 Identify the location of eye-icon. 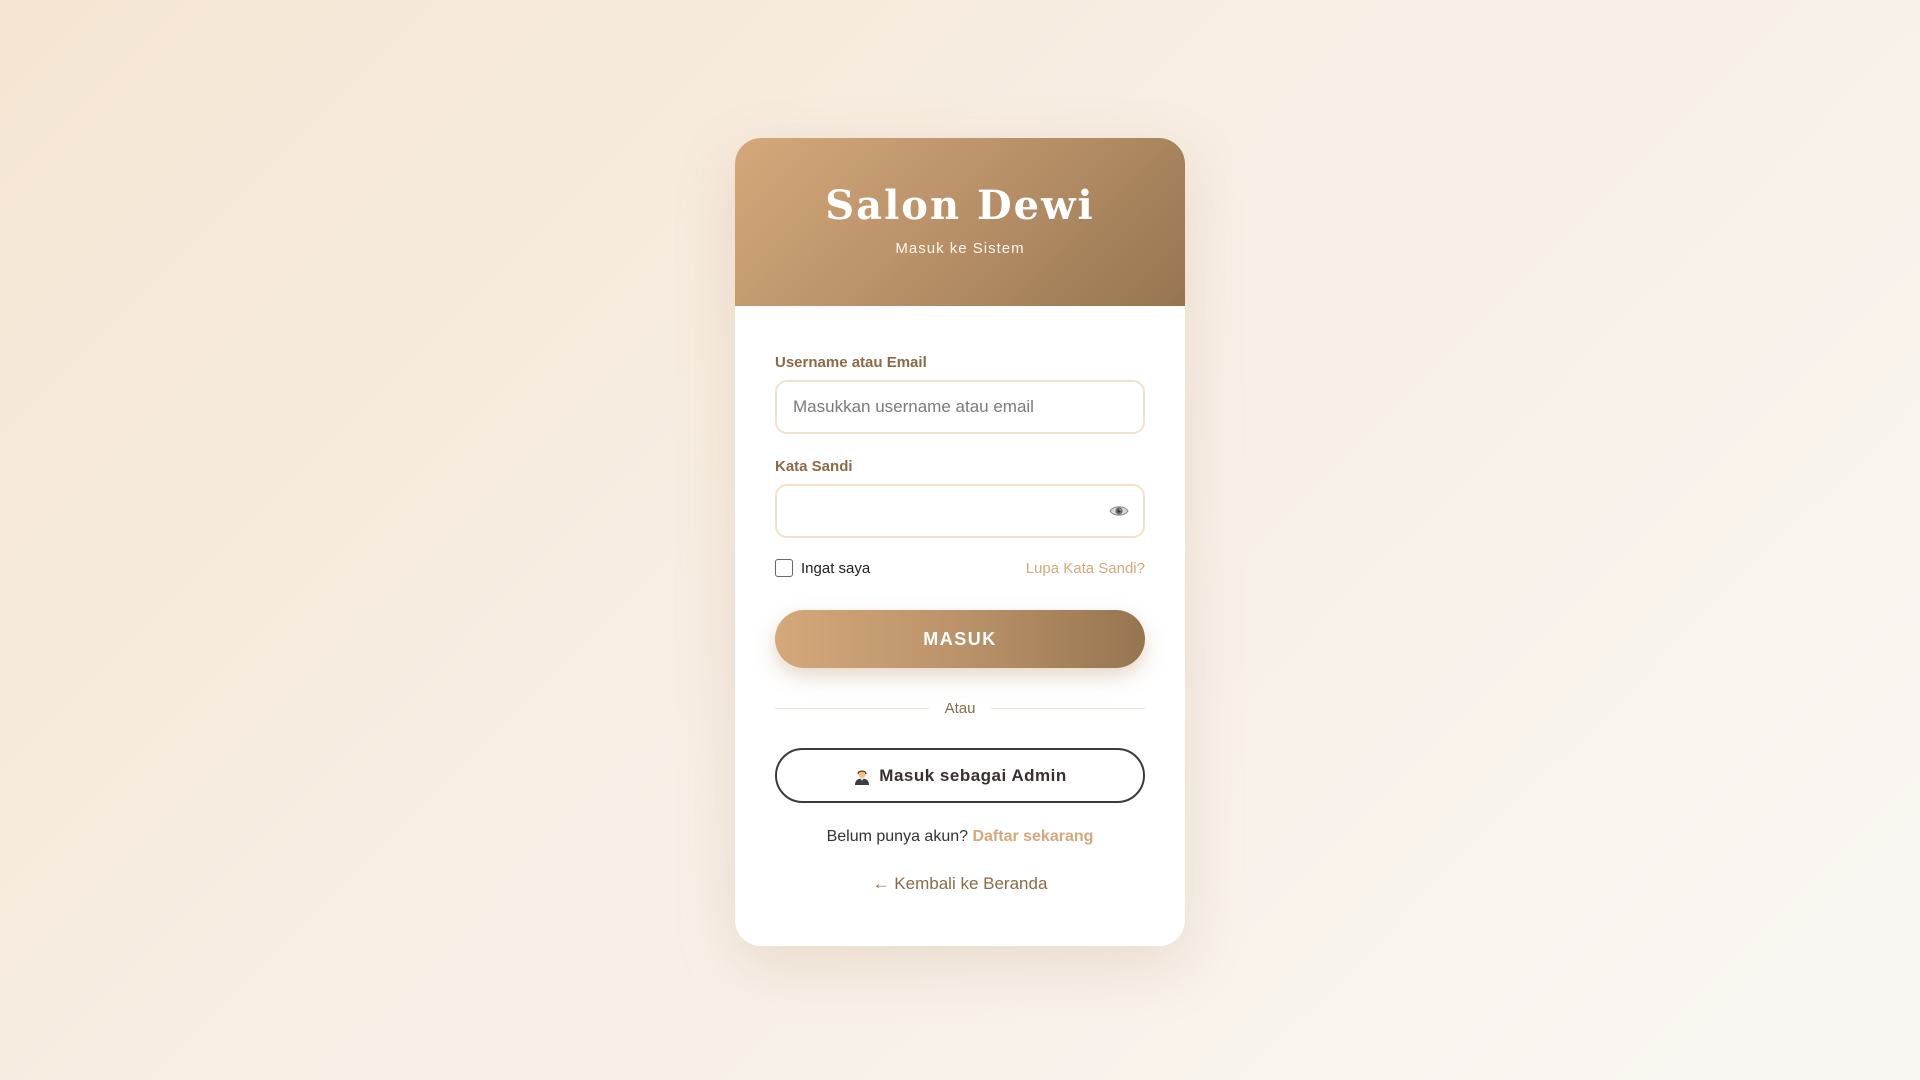
(1119, 511).